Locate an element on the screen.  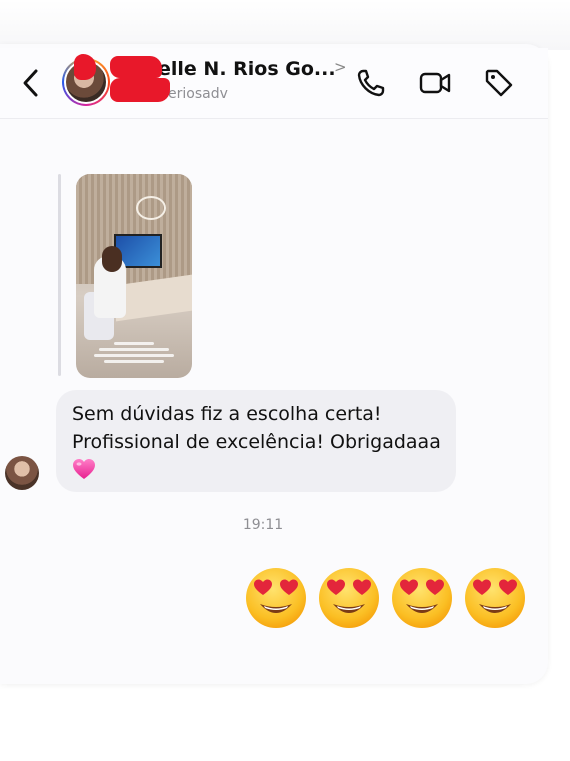
thumbnail-logo is located at coordinates (151, 208).